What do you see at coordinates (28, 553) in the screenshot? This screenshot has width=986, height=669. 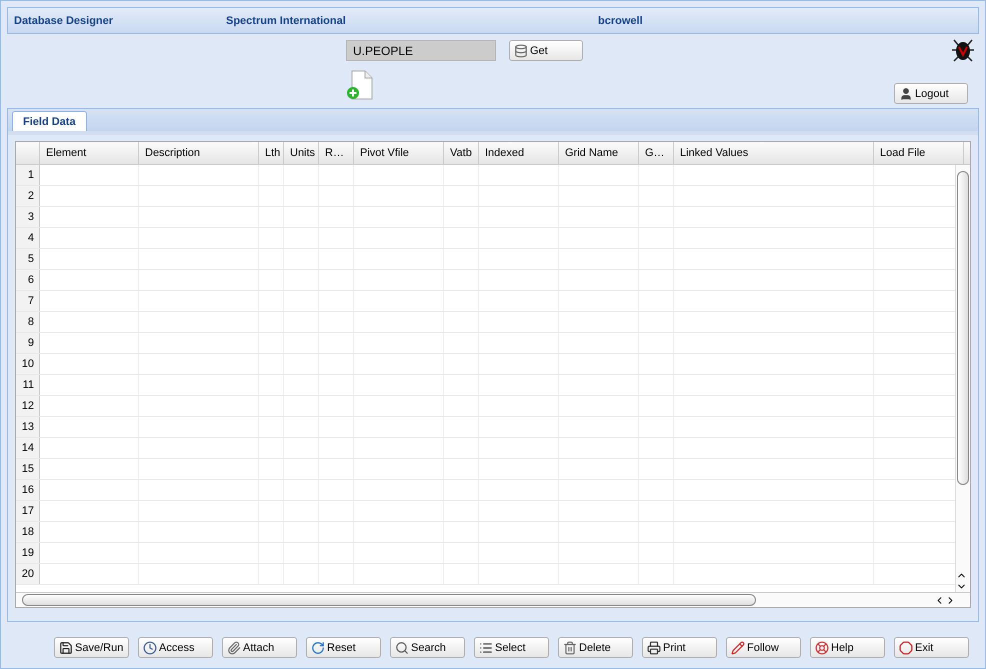 I see `row-number: 19` at bounding box center [28, 553].